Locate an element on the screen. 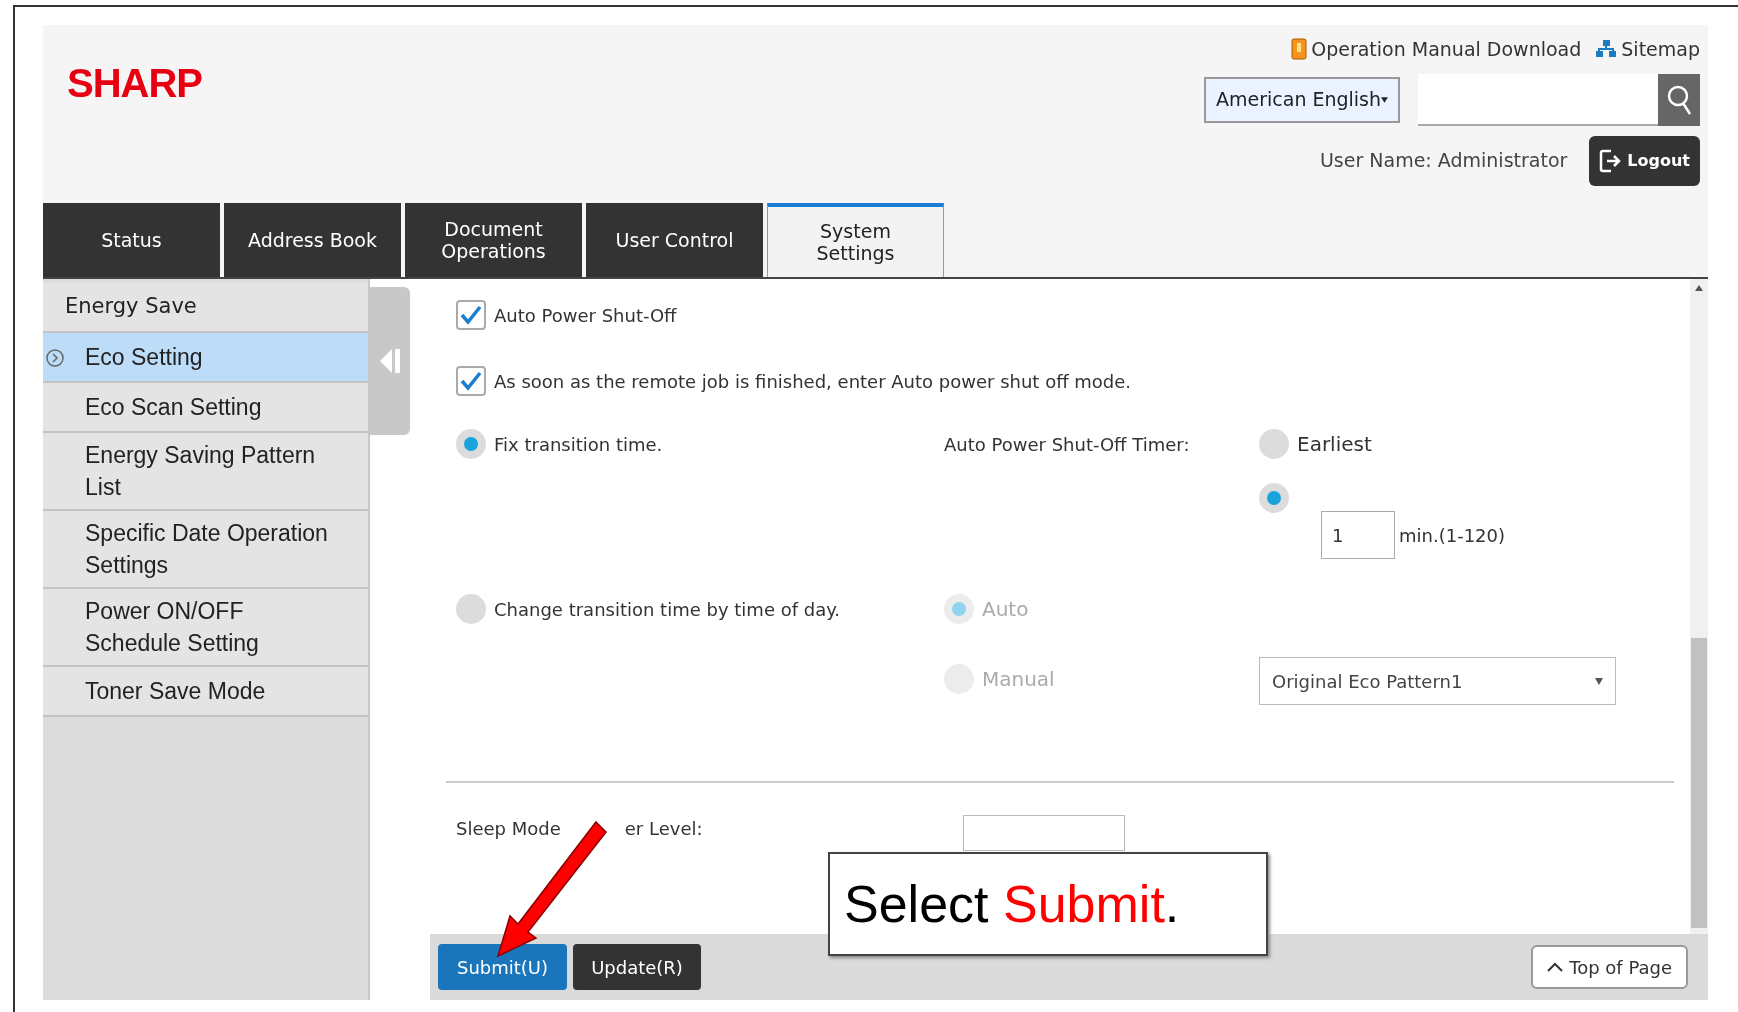 The height and width of the screenshot is (1012, 1738). sidebar-item: Energy Saving Pattern List is located at coordinates (205, 472).